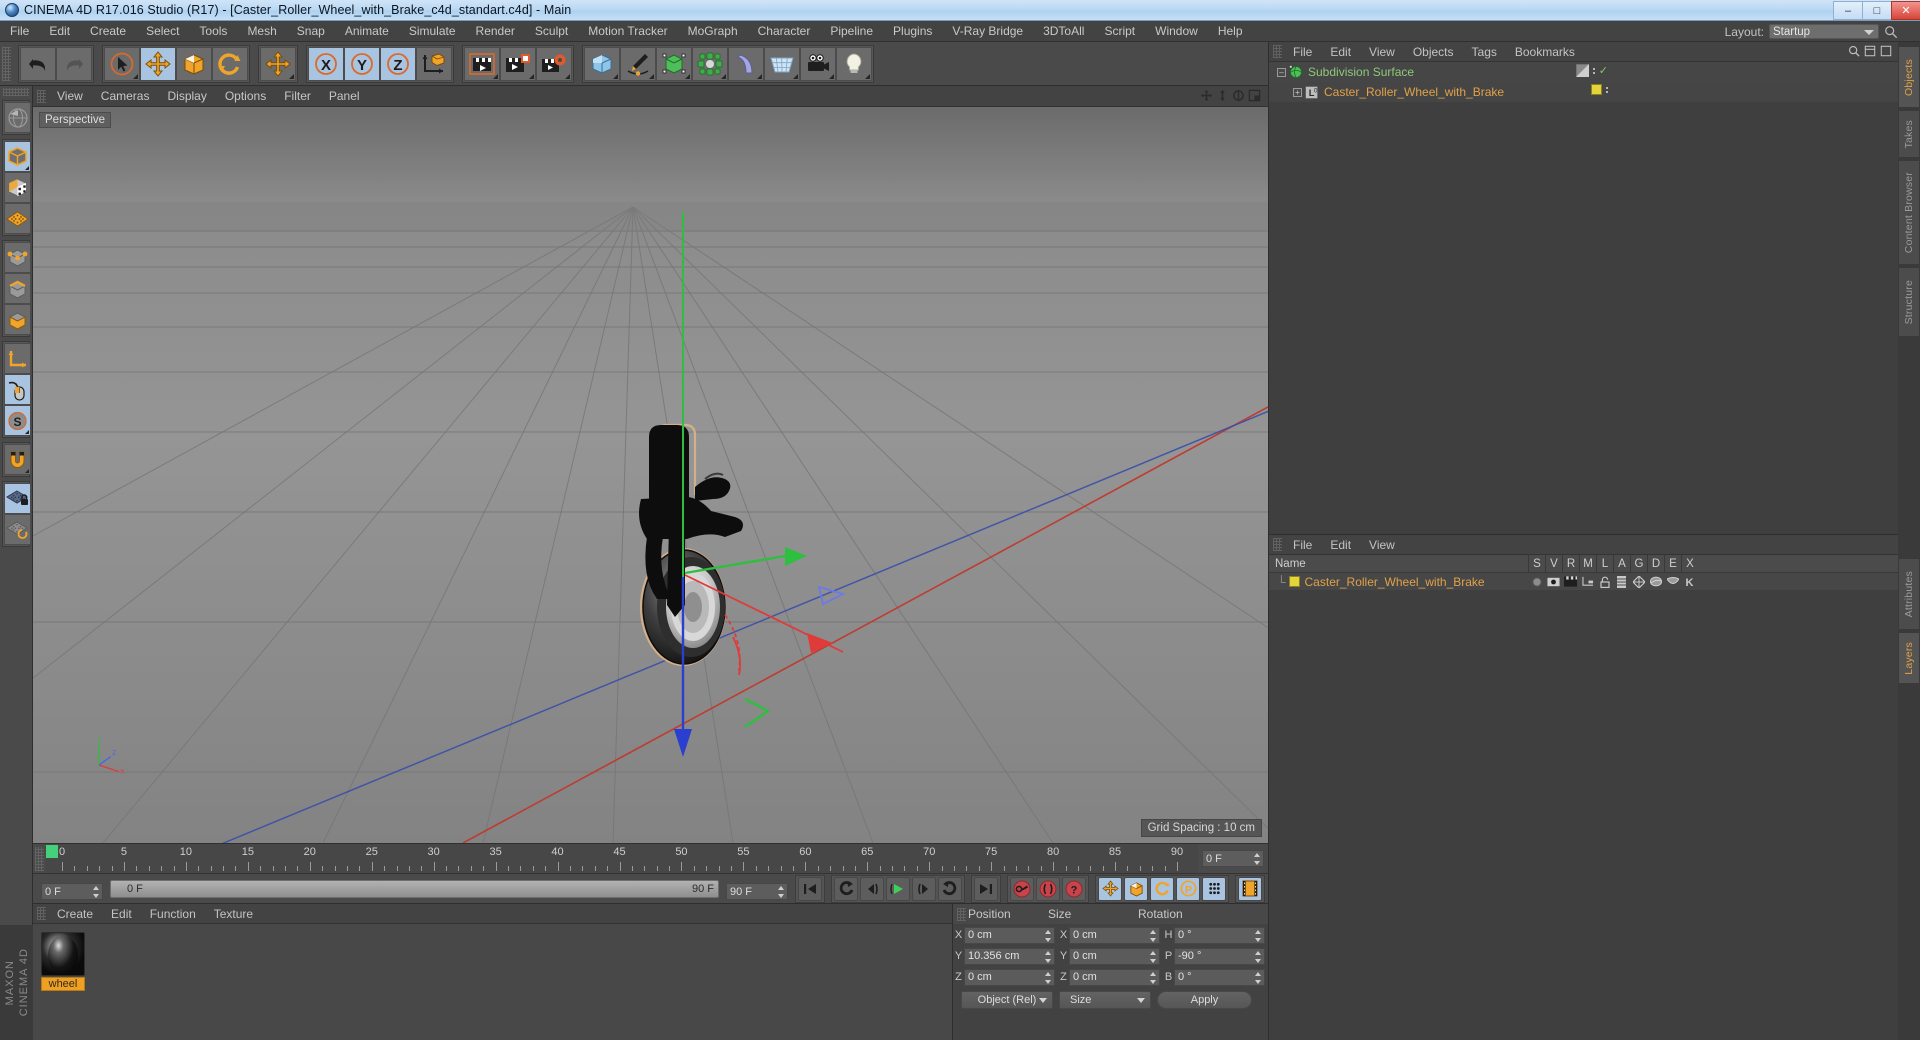 The image size is (1920, 1040). I want to click on column-header-l: L, so click(1604, 563).